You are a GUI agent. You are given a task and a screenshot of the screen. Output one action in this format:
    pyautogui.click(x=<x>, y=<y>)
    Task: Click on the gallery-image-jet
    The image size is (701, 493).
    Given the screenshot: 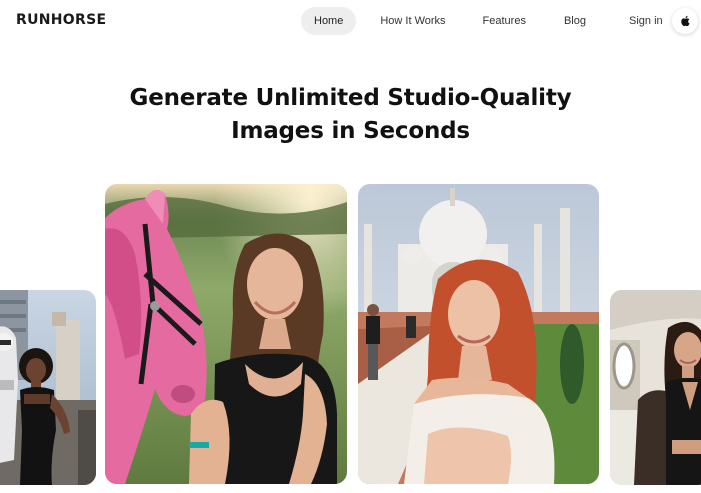 What is the action you would take?
    pyautogui.click(x=655, y=387)
    